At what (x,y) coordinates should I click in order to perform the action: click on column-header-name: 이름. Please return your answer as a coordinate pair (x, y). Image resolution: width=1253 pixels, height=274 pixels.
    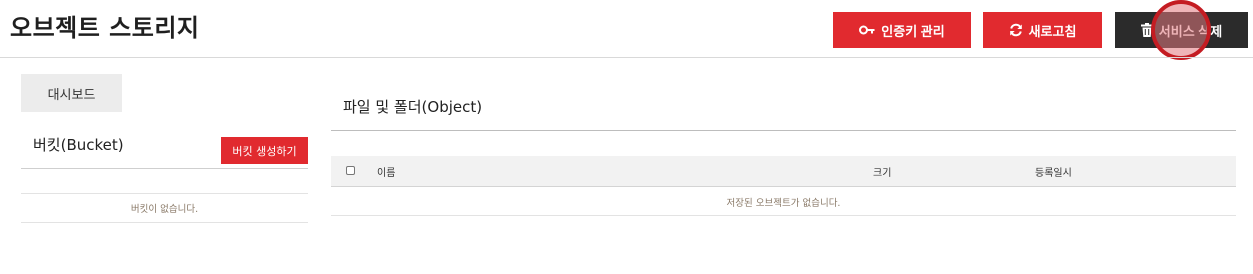
    Looking at the image, I should click on (386, 171).